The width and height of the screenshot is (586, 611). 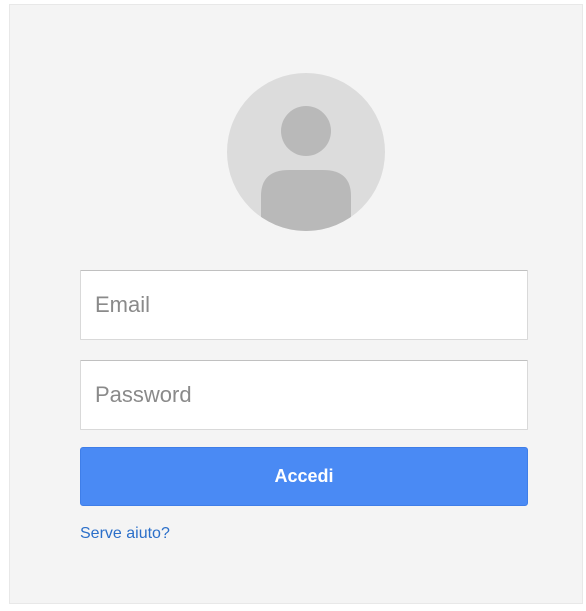 I want to click on sign-in-button: Accedi, so click(x=304, y=476).